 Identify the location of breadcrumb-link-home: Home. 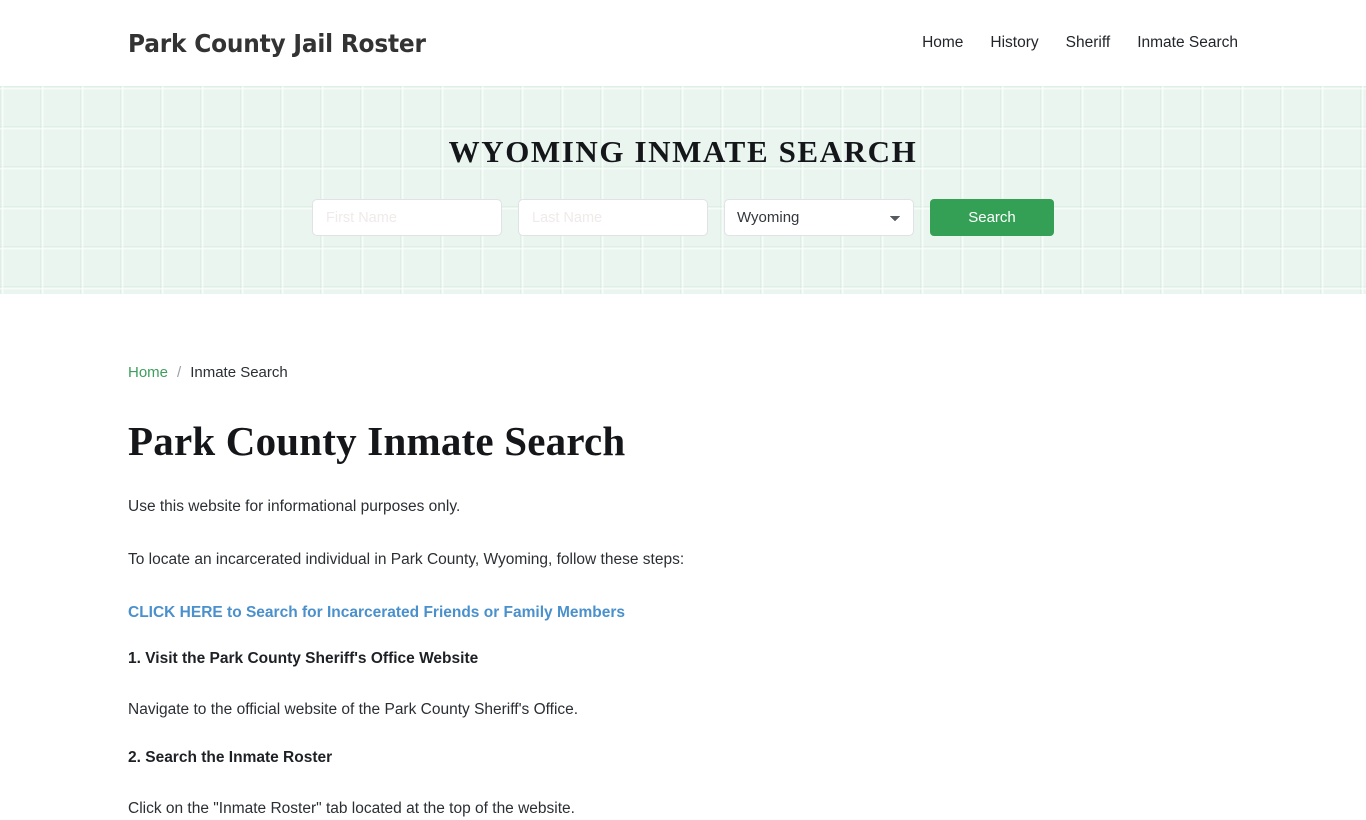
(148, 372).